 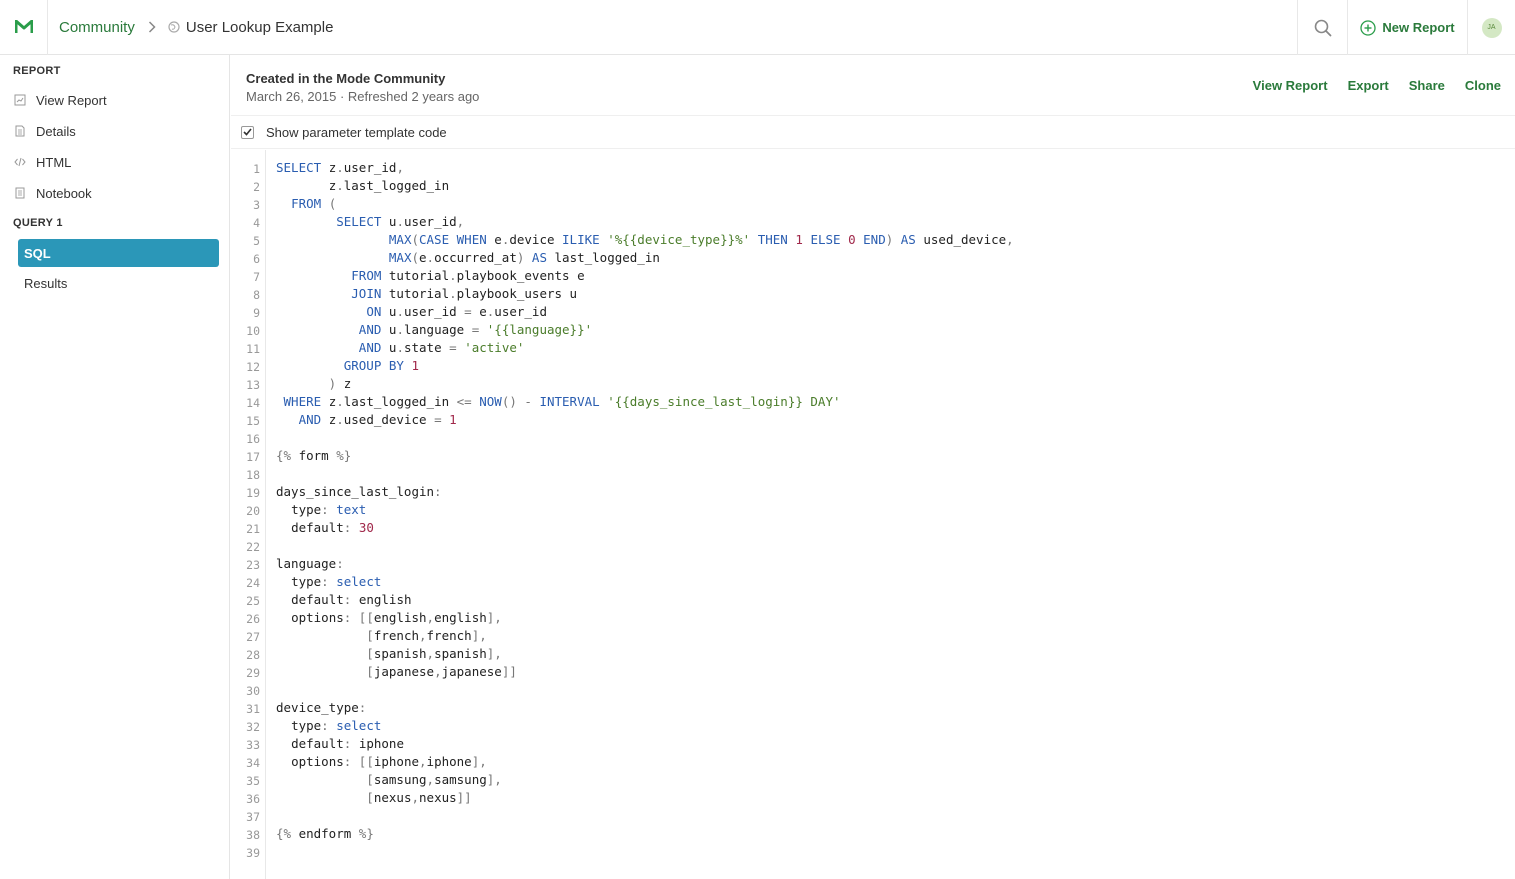 What do you see at coordinates (253, 673) in the screenshot?
I see `line-number: 29` at bounding box center [253, 673].